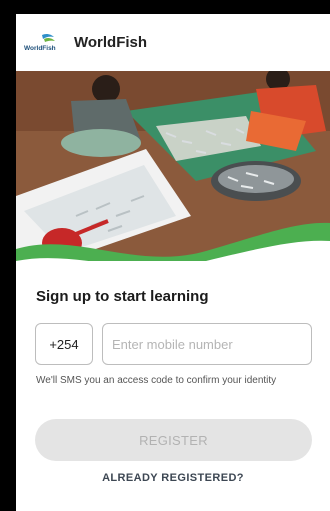 Image resolution: width=330 pixels, height=511 pixels. I want to click on mobile-number-input, so click(207, 344).